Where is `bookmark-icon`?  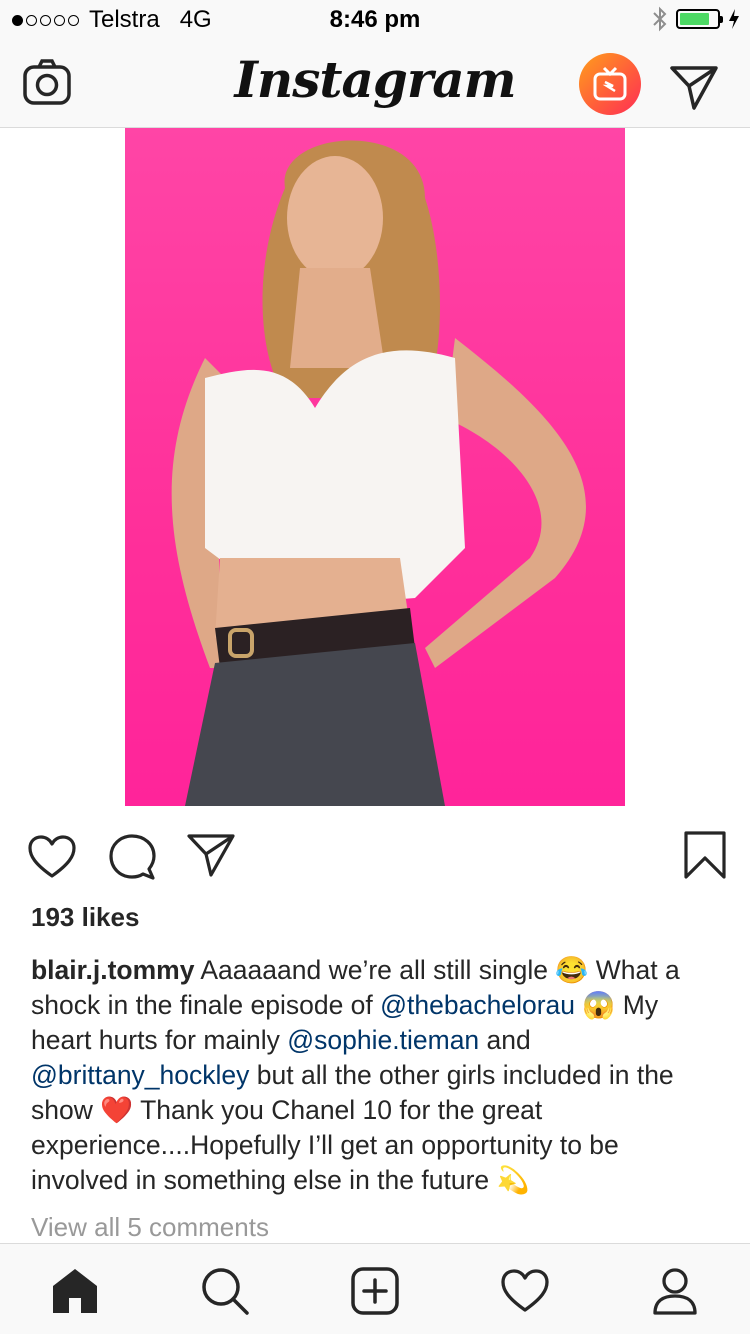
bookmark-icon is located at coordinates (705, 855).